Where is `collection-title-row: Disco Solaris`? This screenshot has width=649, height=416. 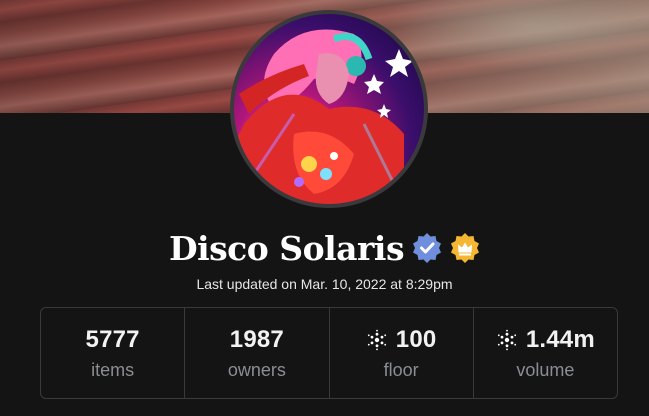 collection-title-row: Disco Solaris is located at coordinates (324, 248).